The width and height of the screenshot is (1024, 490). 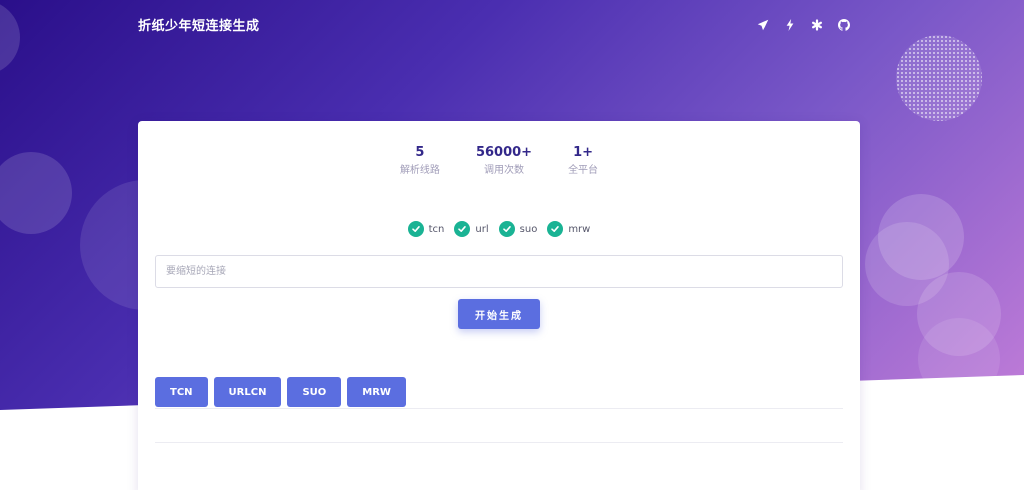 What do you see at coordinates (426, 229) in the screenshot?
I see `service-tcn: tcn` at bounding box center [426, 229].